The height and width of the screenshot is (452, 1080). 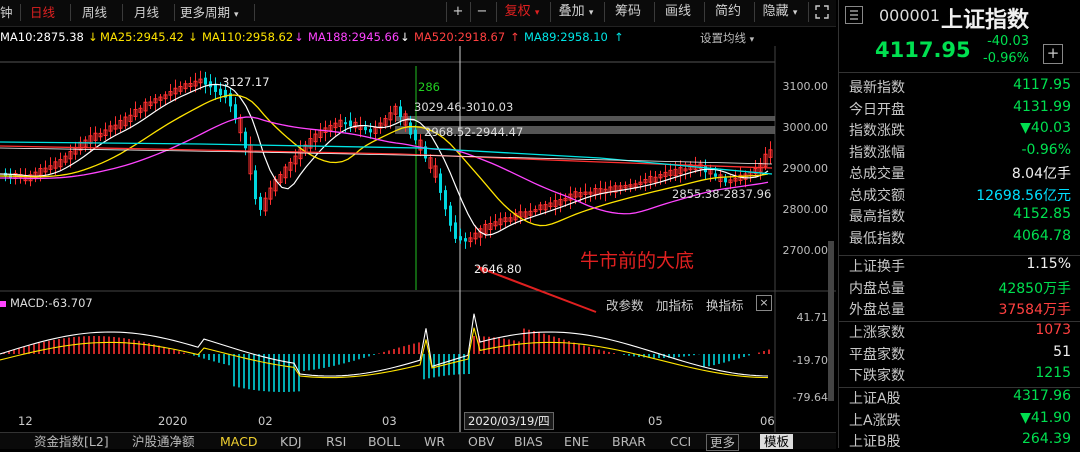 I want to click on tab-bias: BIAS, so click(x=528, y=441).